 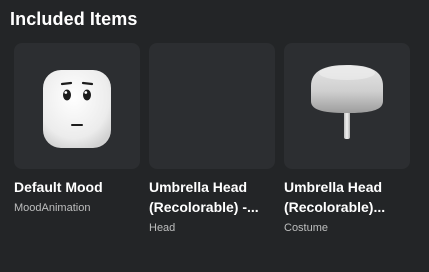 What do you see at coordinates (306, 228) in the screenshot?
I see `item-type: Costume` at bounding box center [306, 228].